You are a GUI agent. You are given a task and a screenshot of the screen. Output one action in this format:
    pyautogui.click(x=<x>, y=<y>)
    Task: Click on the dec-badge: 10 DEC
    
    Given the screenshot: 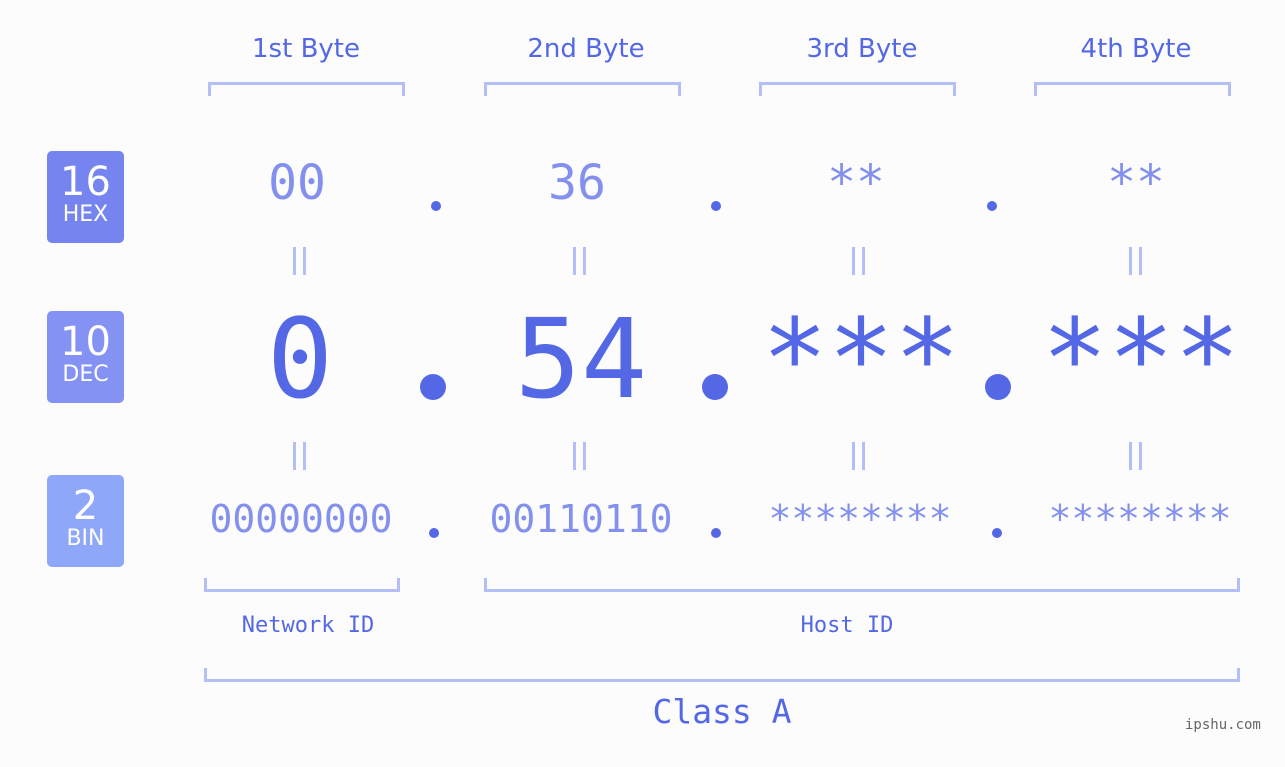 What is the action you would take?
    pyautogui.click(x=85, y=357)
    